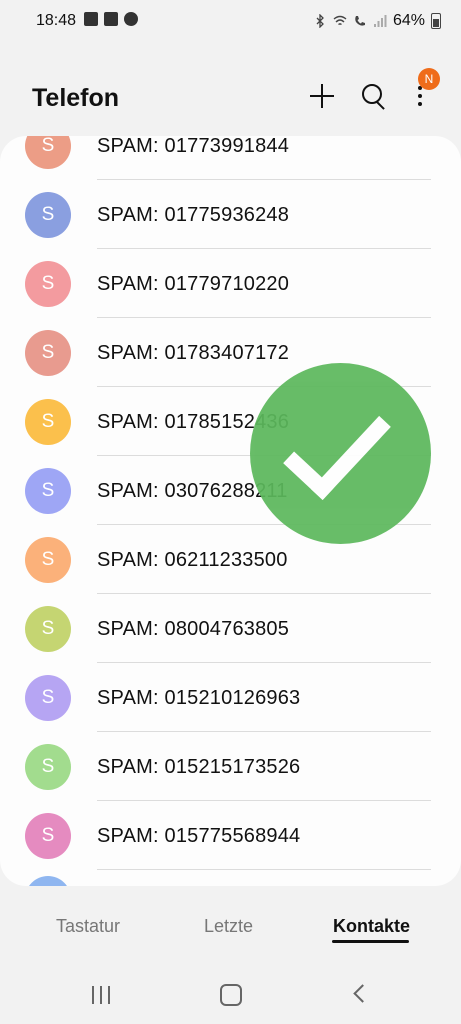  What do you see at coordinates (230, 21) in the screenshot?
I see `status-bar: 18:48 64%` at bounding box center [230, 21].